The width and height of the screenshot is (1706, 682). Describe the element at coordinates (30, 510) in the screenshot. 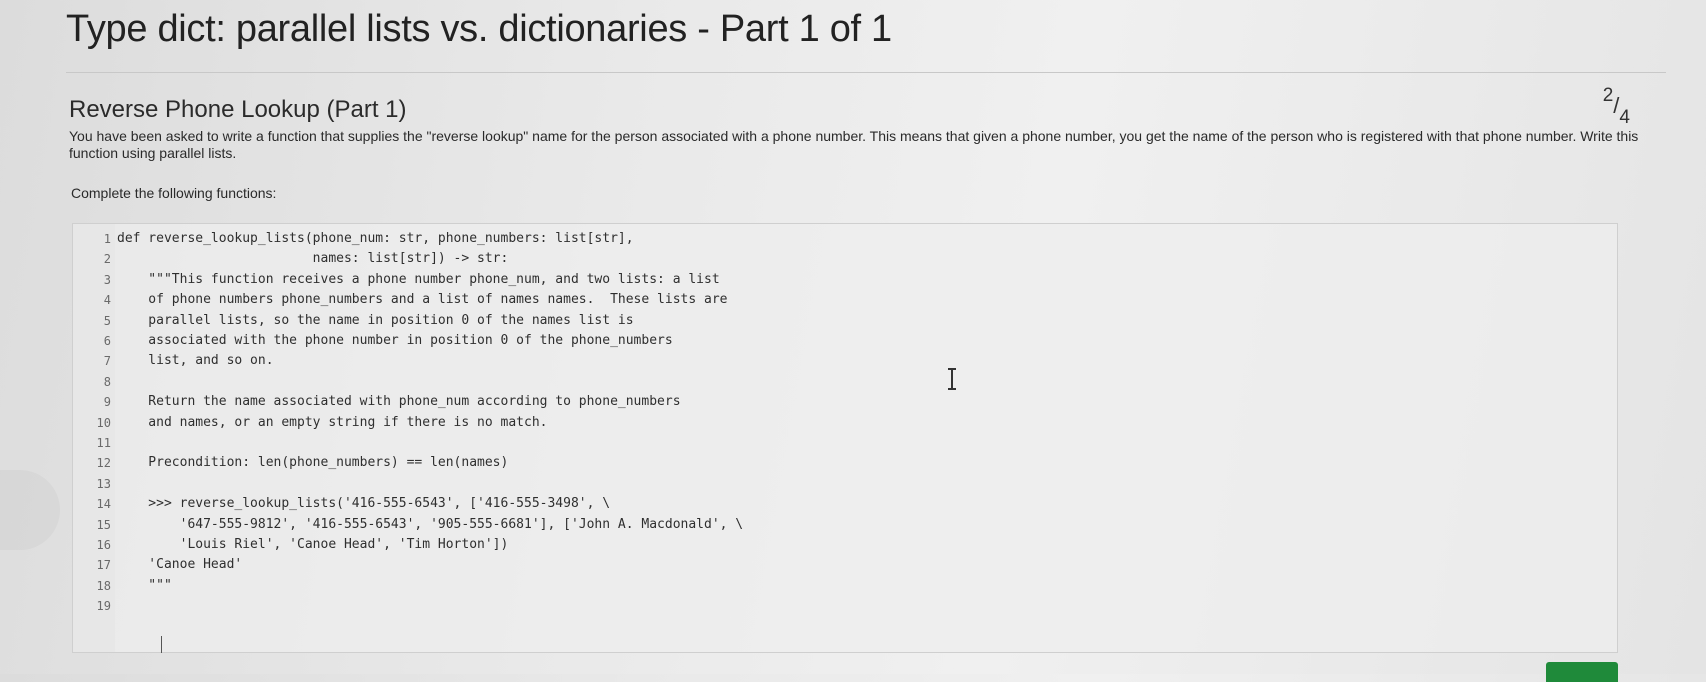

I see `background-shadow` at that location.